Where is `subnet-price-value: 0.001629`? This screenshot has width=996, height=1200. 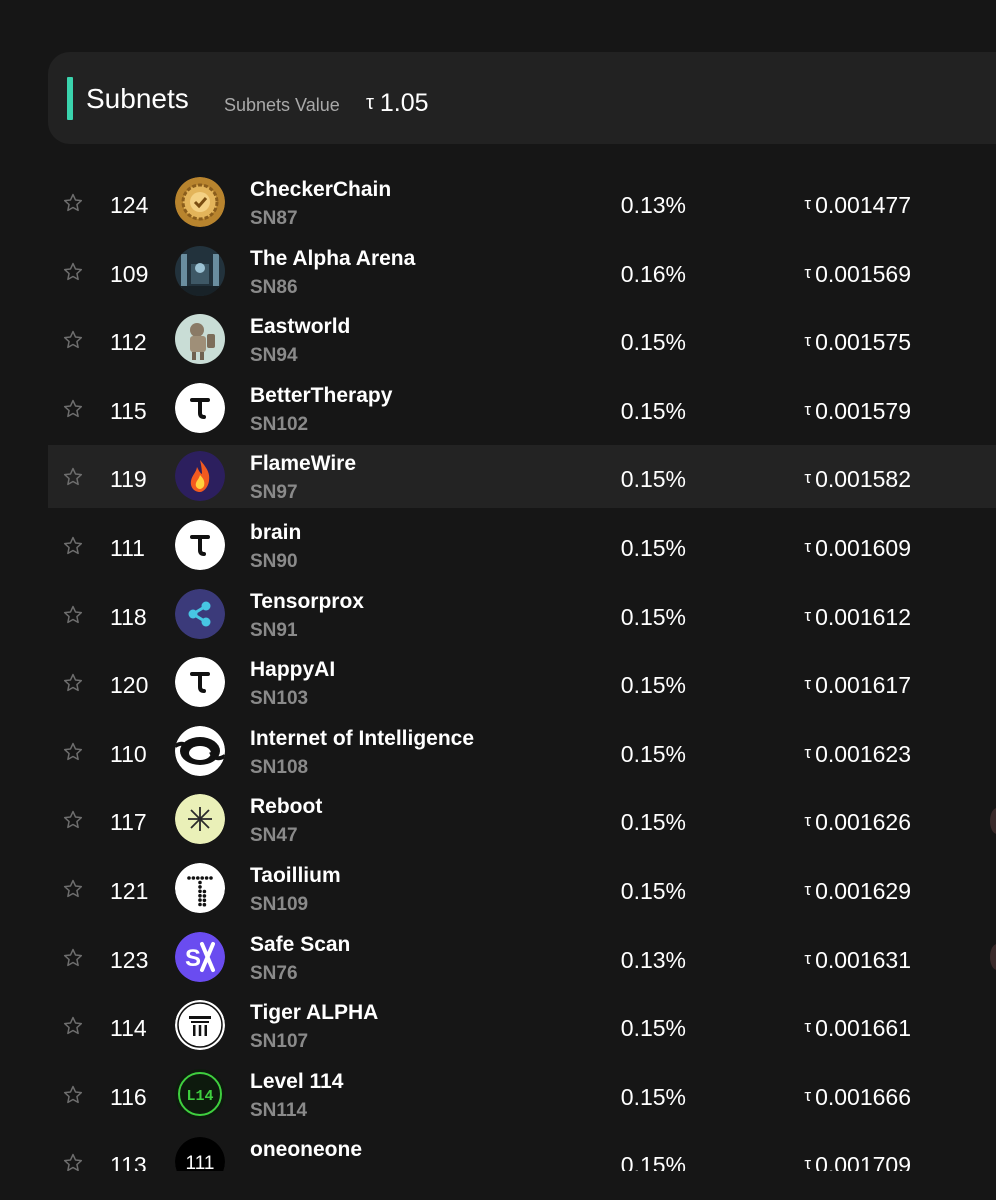
subnet-price-value: 0.001629 is located at coordinates (863, 891).